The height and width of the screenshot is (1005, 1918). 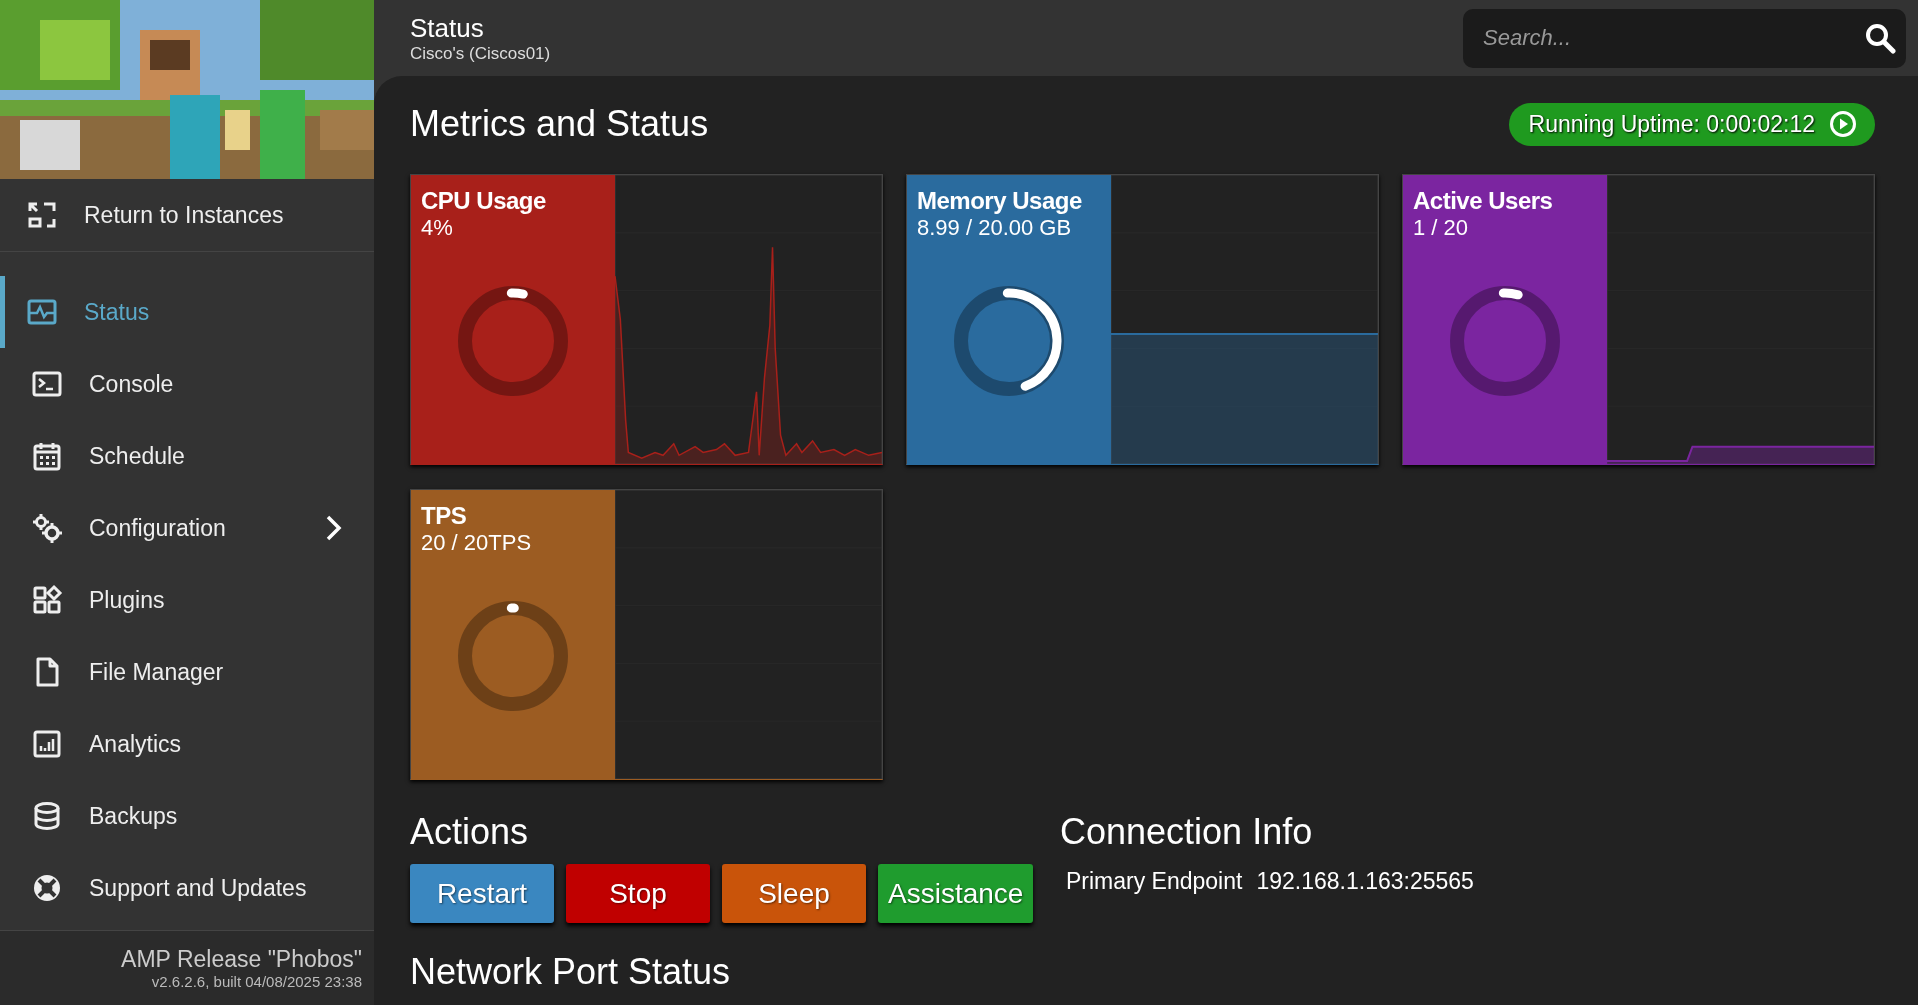 I want to click on instance-name: Cisco's (Ciscos01), so click(x=480, y=53).